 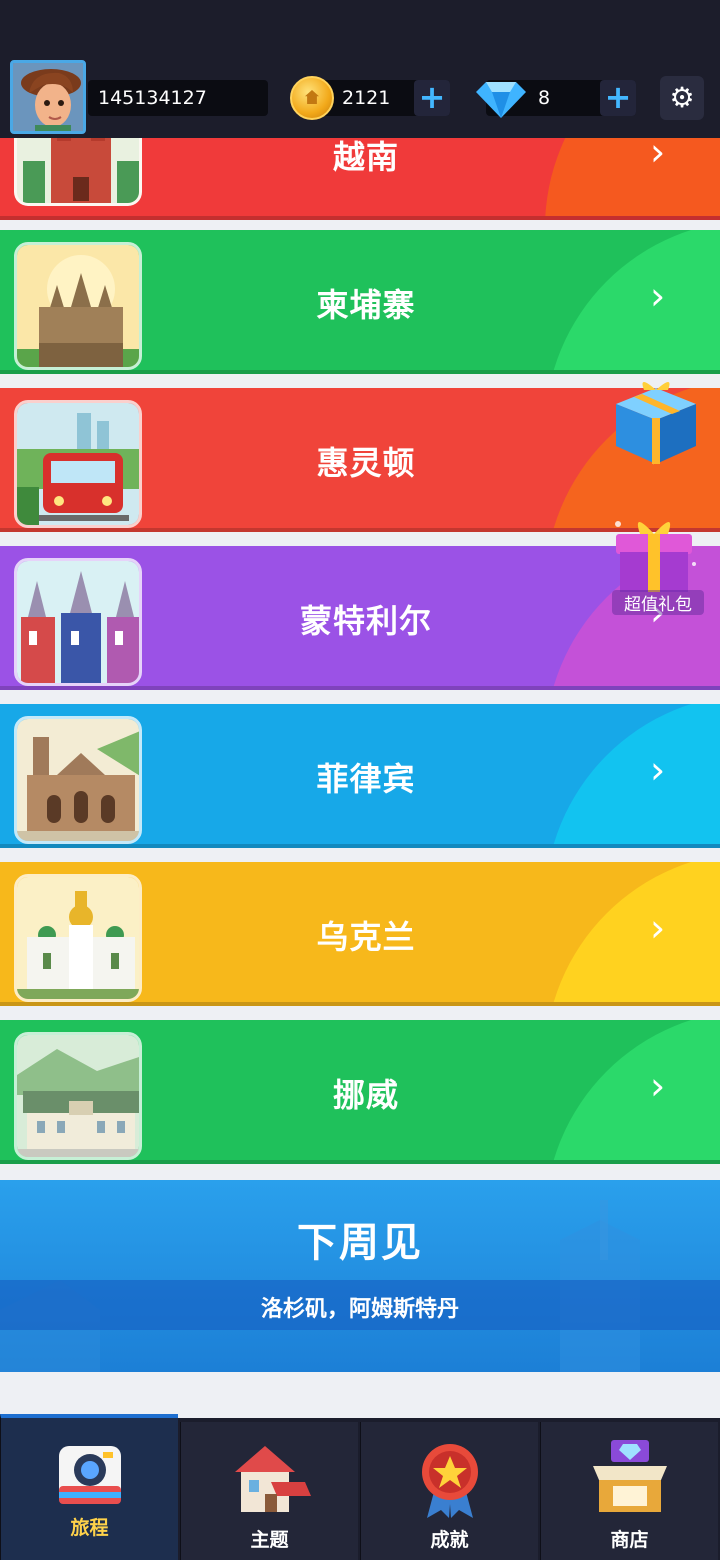 I want to click on coin-counter: 2121 +, so click(x=370, y=98).